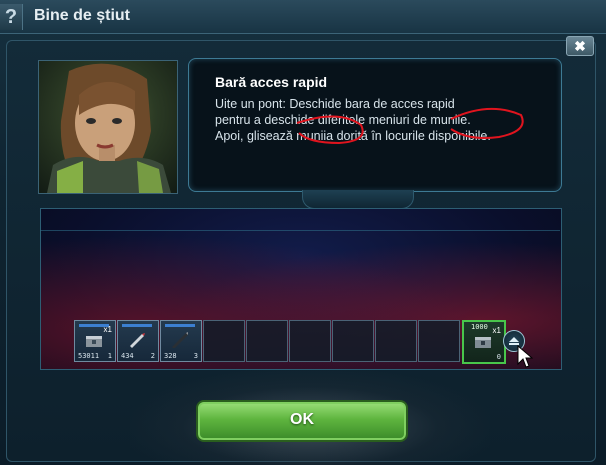  What do you see at coordinates (525, 356) in the screenshot?
I see `mouse-cursor-icon` at bounding box center [525, 356].